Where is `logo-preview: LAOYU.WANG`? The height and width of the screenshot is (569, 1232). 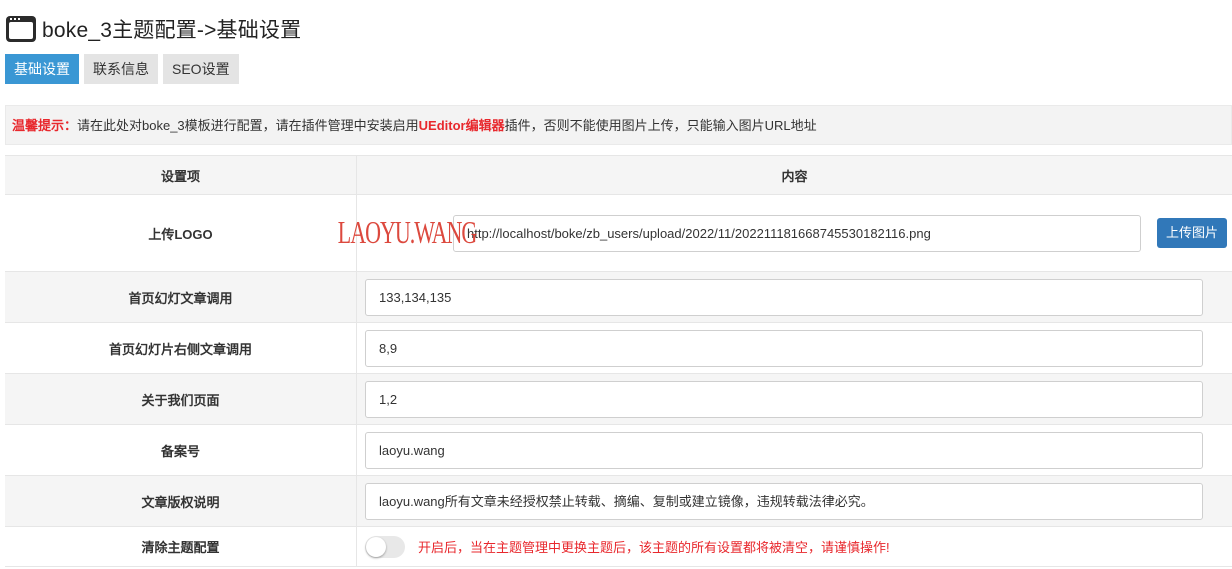
logo-preview: LAOYU.WANG is located at coordinates (407, 233).